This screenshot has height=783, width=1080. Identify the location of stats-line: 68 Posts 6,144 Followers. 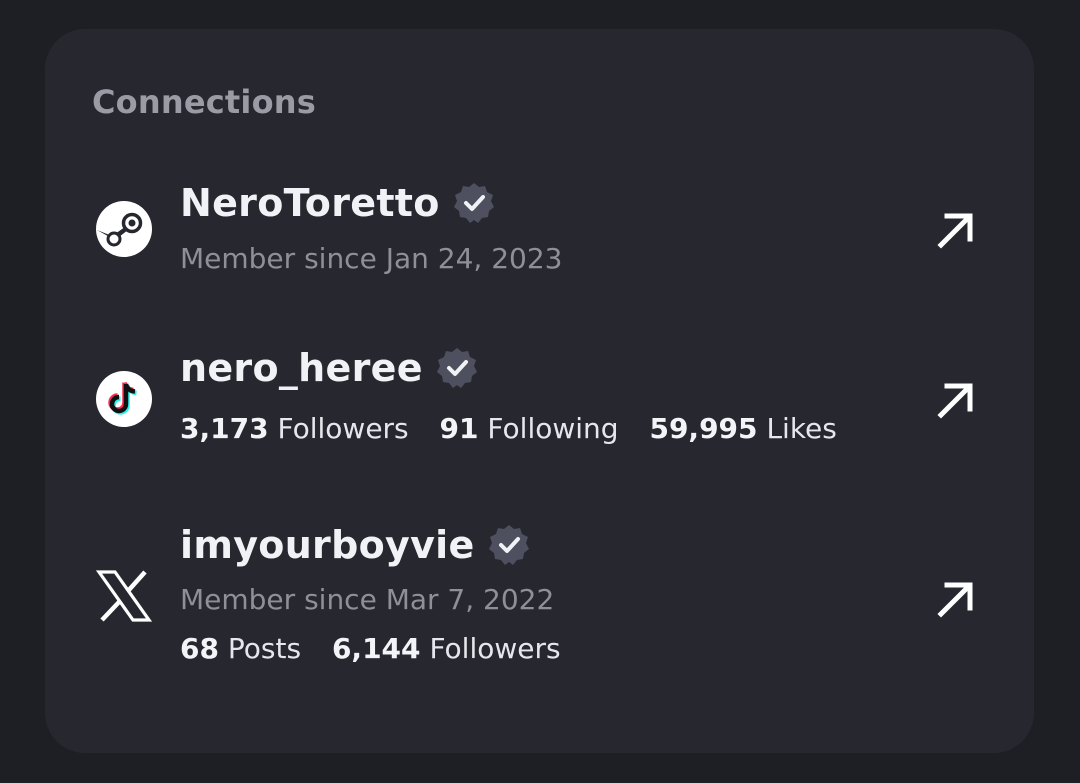
(381, 648).